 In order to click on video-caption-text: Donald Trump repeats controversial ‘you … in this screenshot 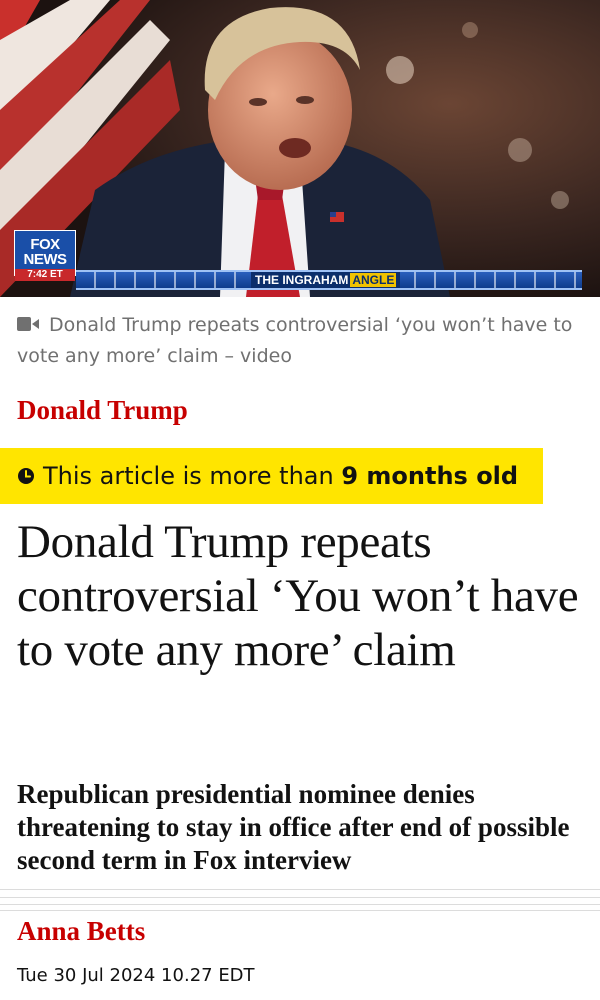, I will do `click(295, 340)`.